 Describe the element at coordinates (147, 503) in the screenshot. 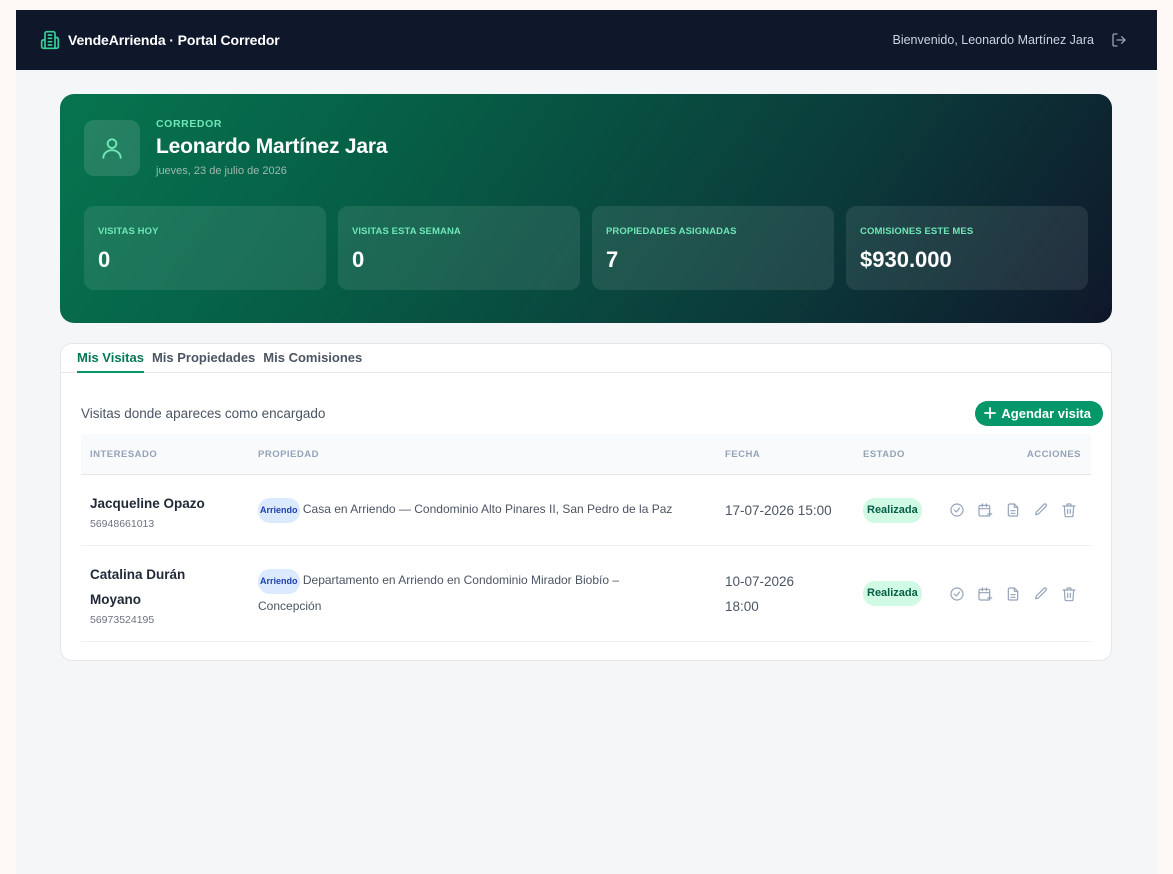

I see `interesado-name: Jacqueline Opazo` at that location.